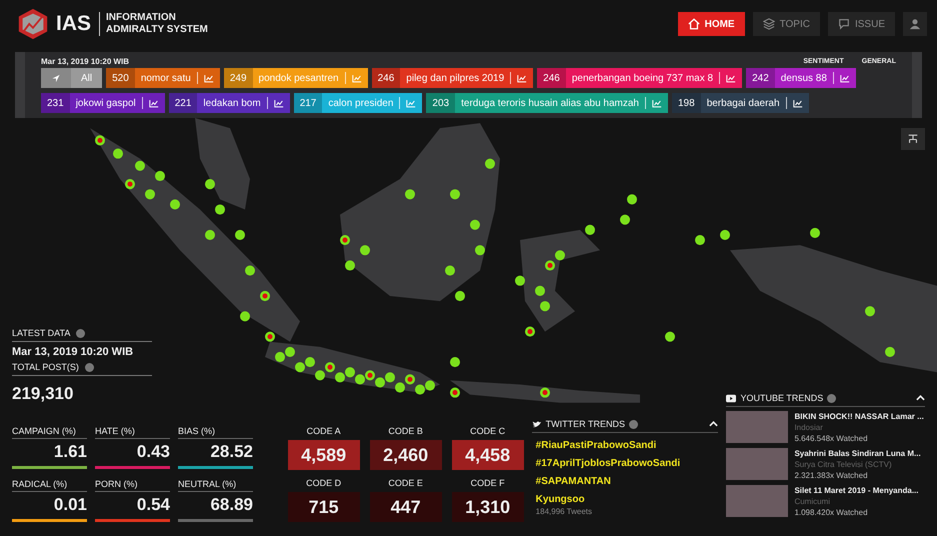 The height and width of the screenshot is (536, 937). What do you see at coordinates (153, 505) in the screenshot?
I see `metric-value: 0.54` at bounding box center [153, 505].